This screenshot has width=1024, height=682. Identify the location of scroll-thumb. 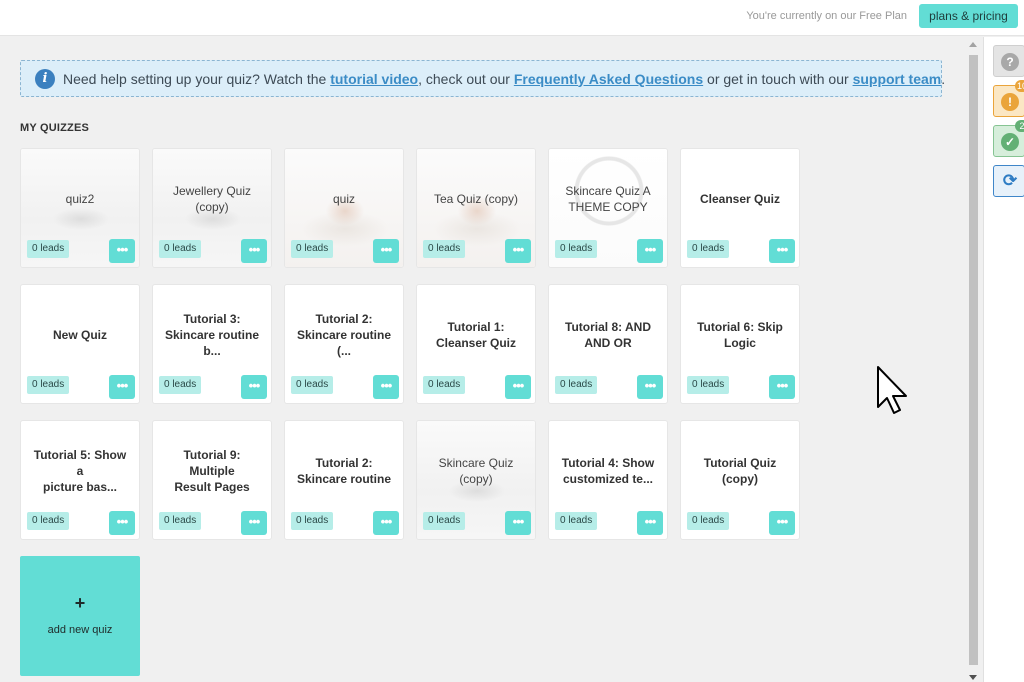
(973, 360).